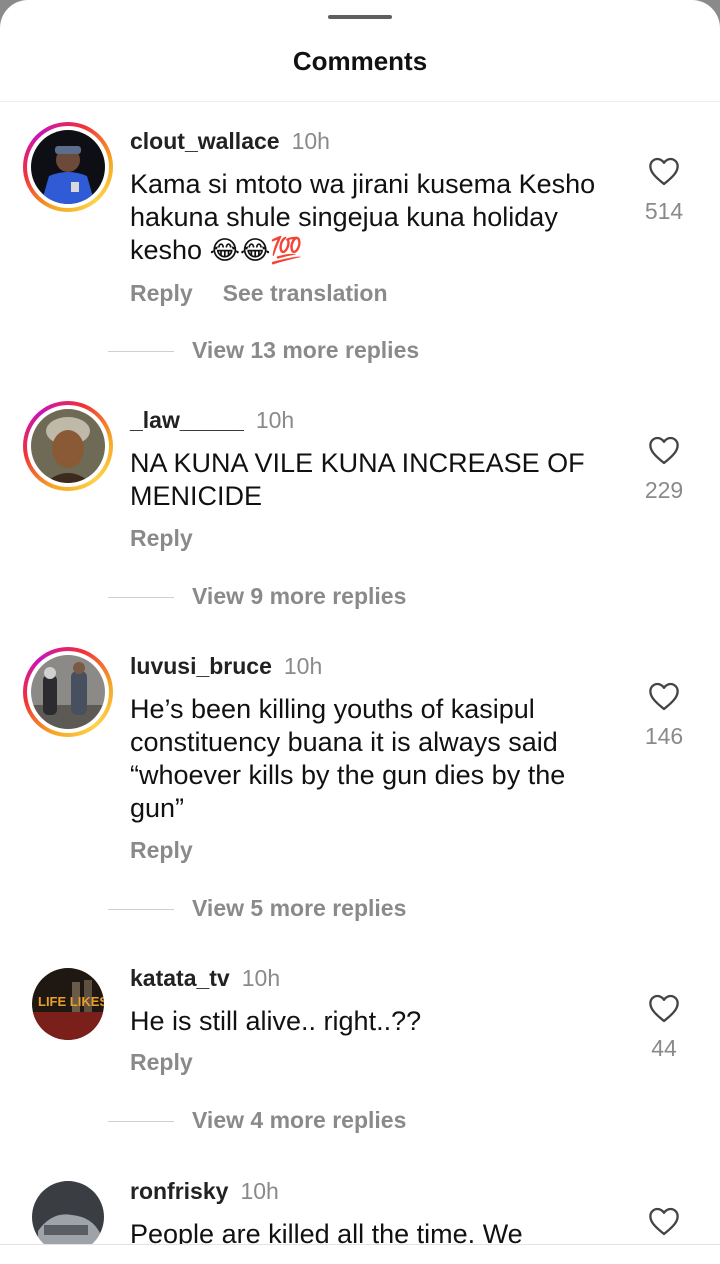 The image size is (720, 1264). I want to click on view-replies-button: View 5 more replies, so click(388, 908).